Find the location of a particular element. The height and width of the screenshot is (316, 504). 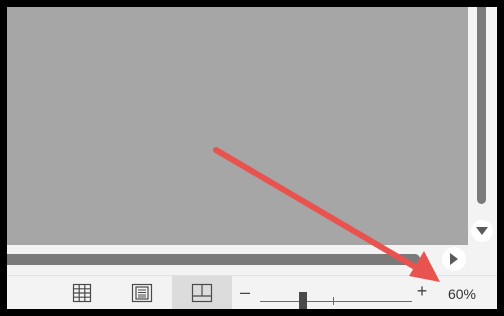

zoom-slider-track is located at coordinates (336, 301).